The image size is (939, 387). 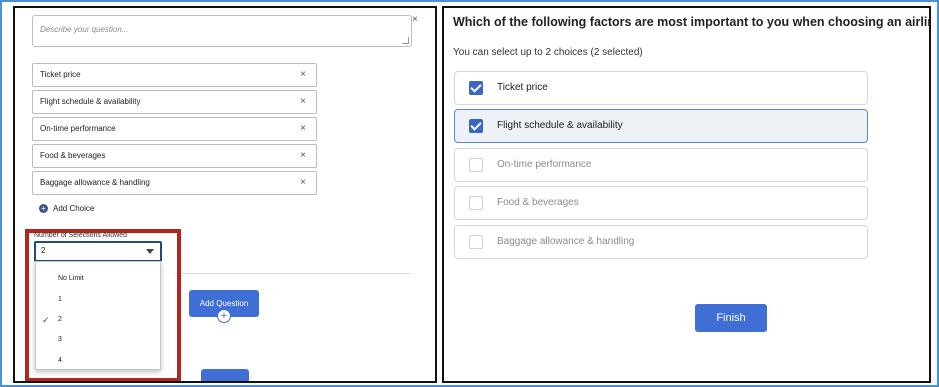 What do you see at coordinates (661, 88) in the screenshot?
I see `answer-option: Ticket price` at bounding box center [661, 88].